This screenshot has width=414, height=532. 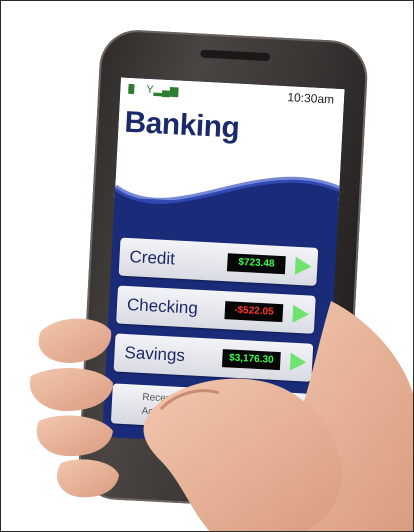 What do you see at coordinates (216, 309) in the screenshot?
I see `account-row-checking: Checking -$522.05` at bounding box center [216, 309].